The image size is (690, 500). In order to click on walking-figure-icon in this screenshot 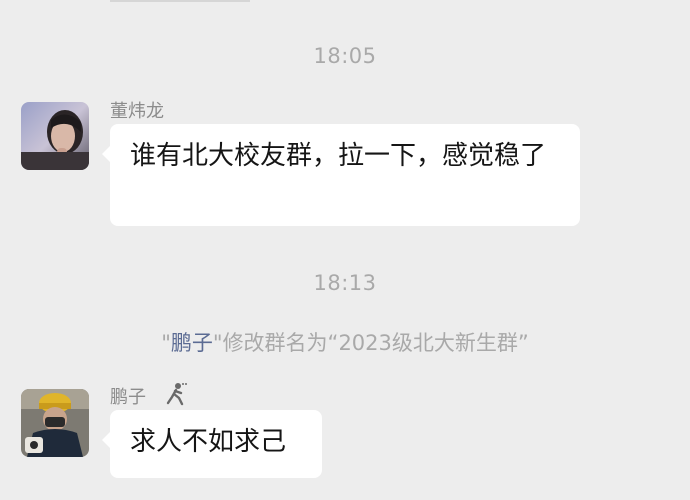, I will do `click(175, 394)`.